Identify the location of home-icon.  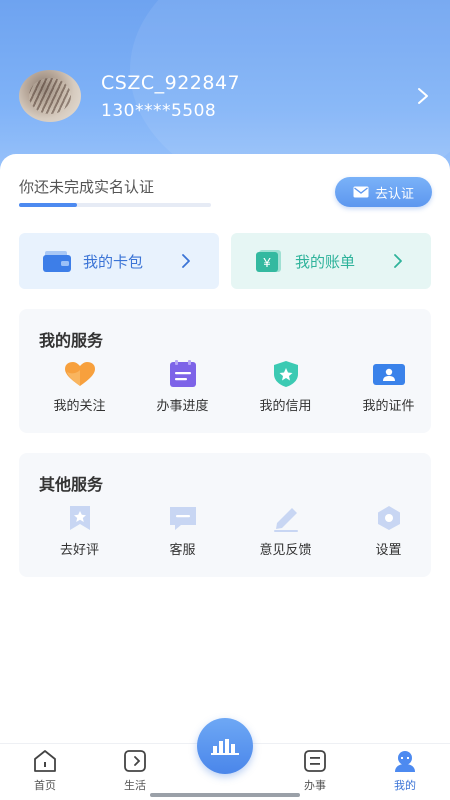
(45, 761).